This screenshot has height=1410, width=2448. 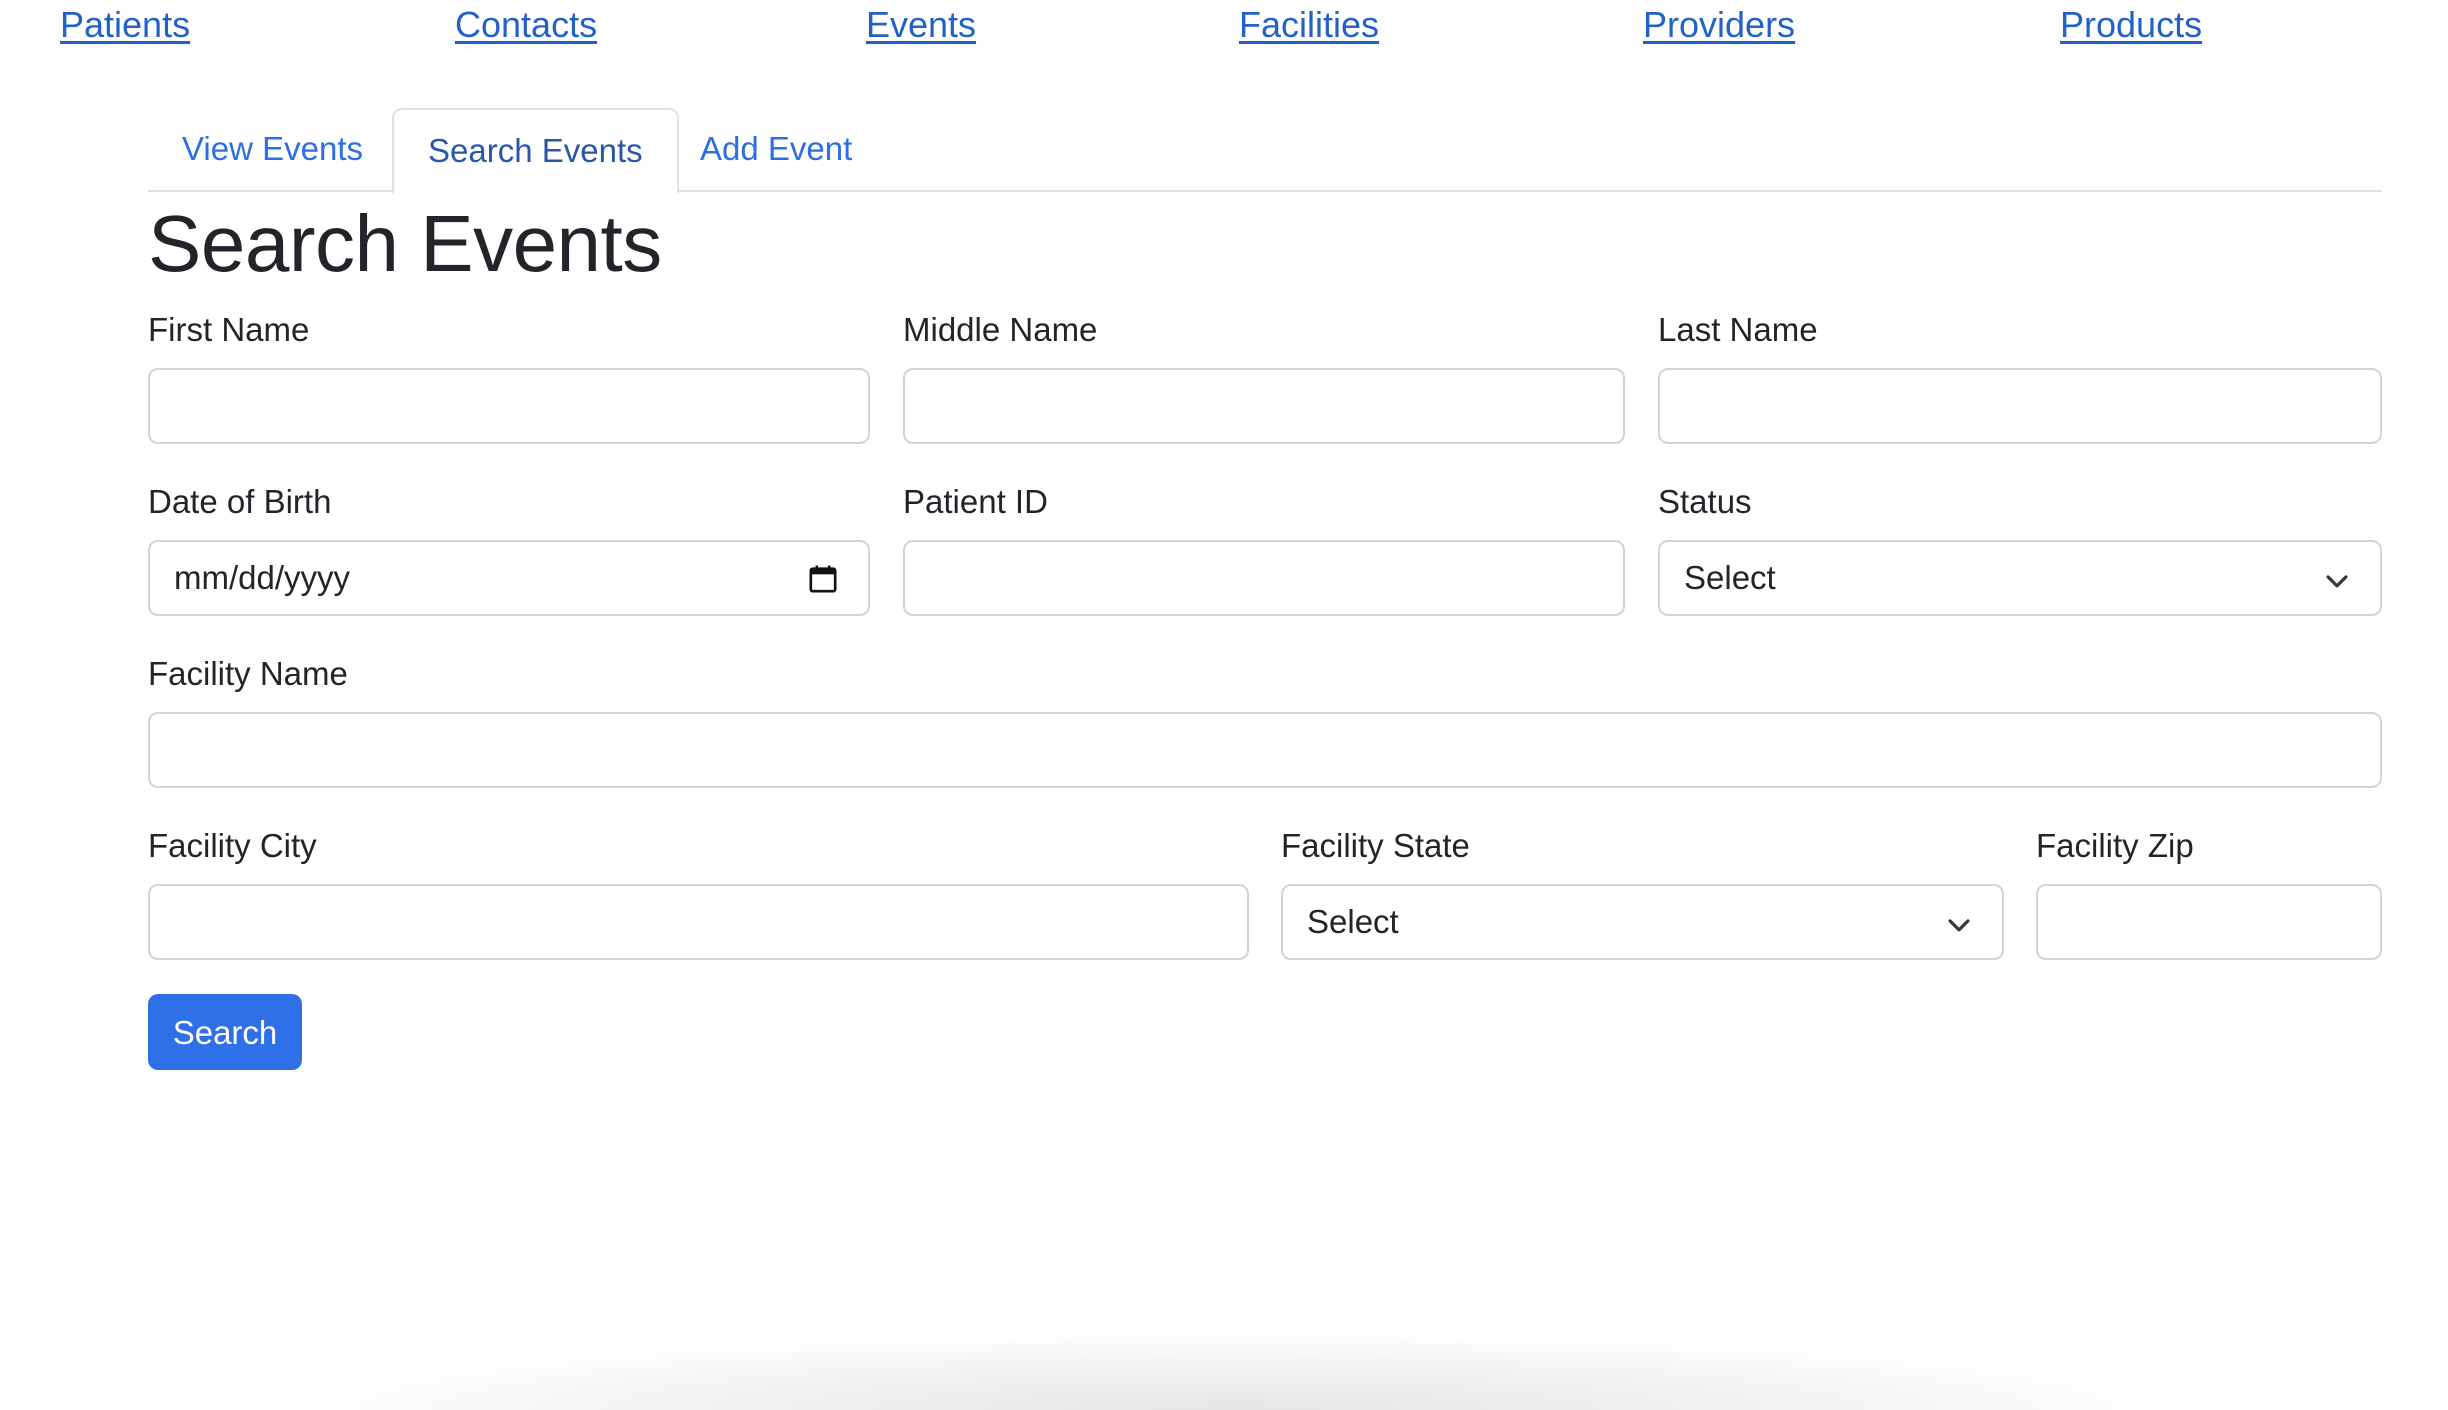 What do you see at coordinates (125, 25) in the screenshot?
I see `nav-link-patients: Patients` at bounding box center [125, 25].